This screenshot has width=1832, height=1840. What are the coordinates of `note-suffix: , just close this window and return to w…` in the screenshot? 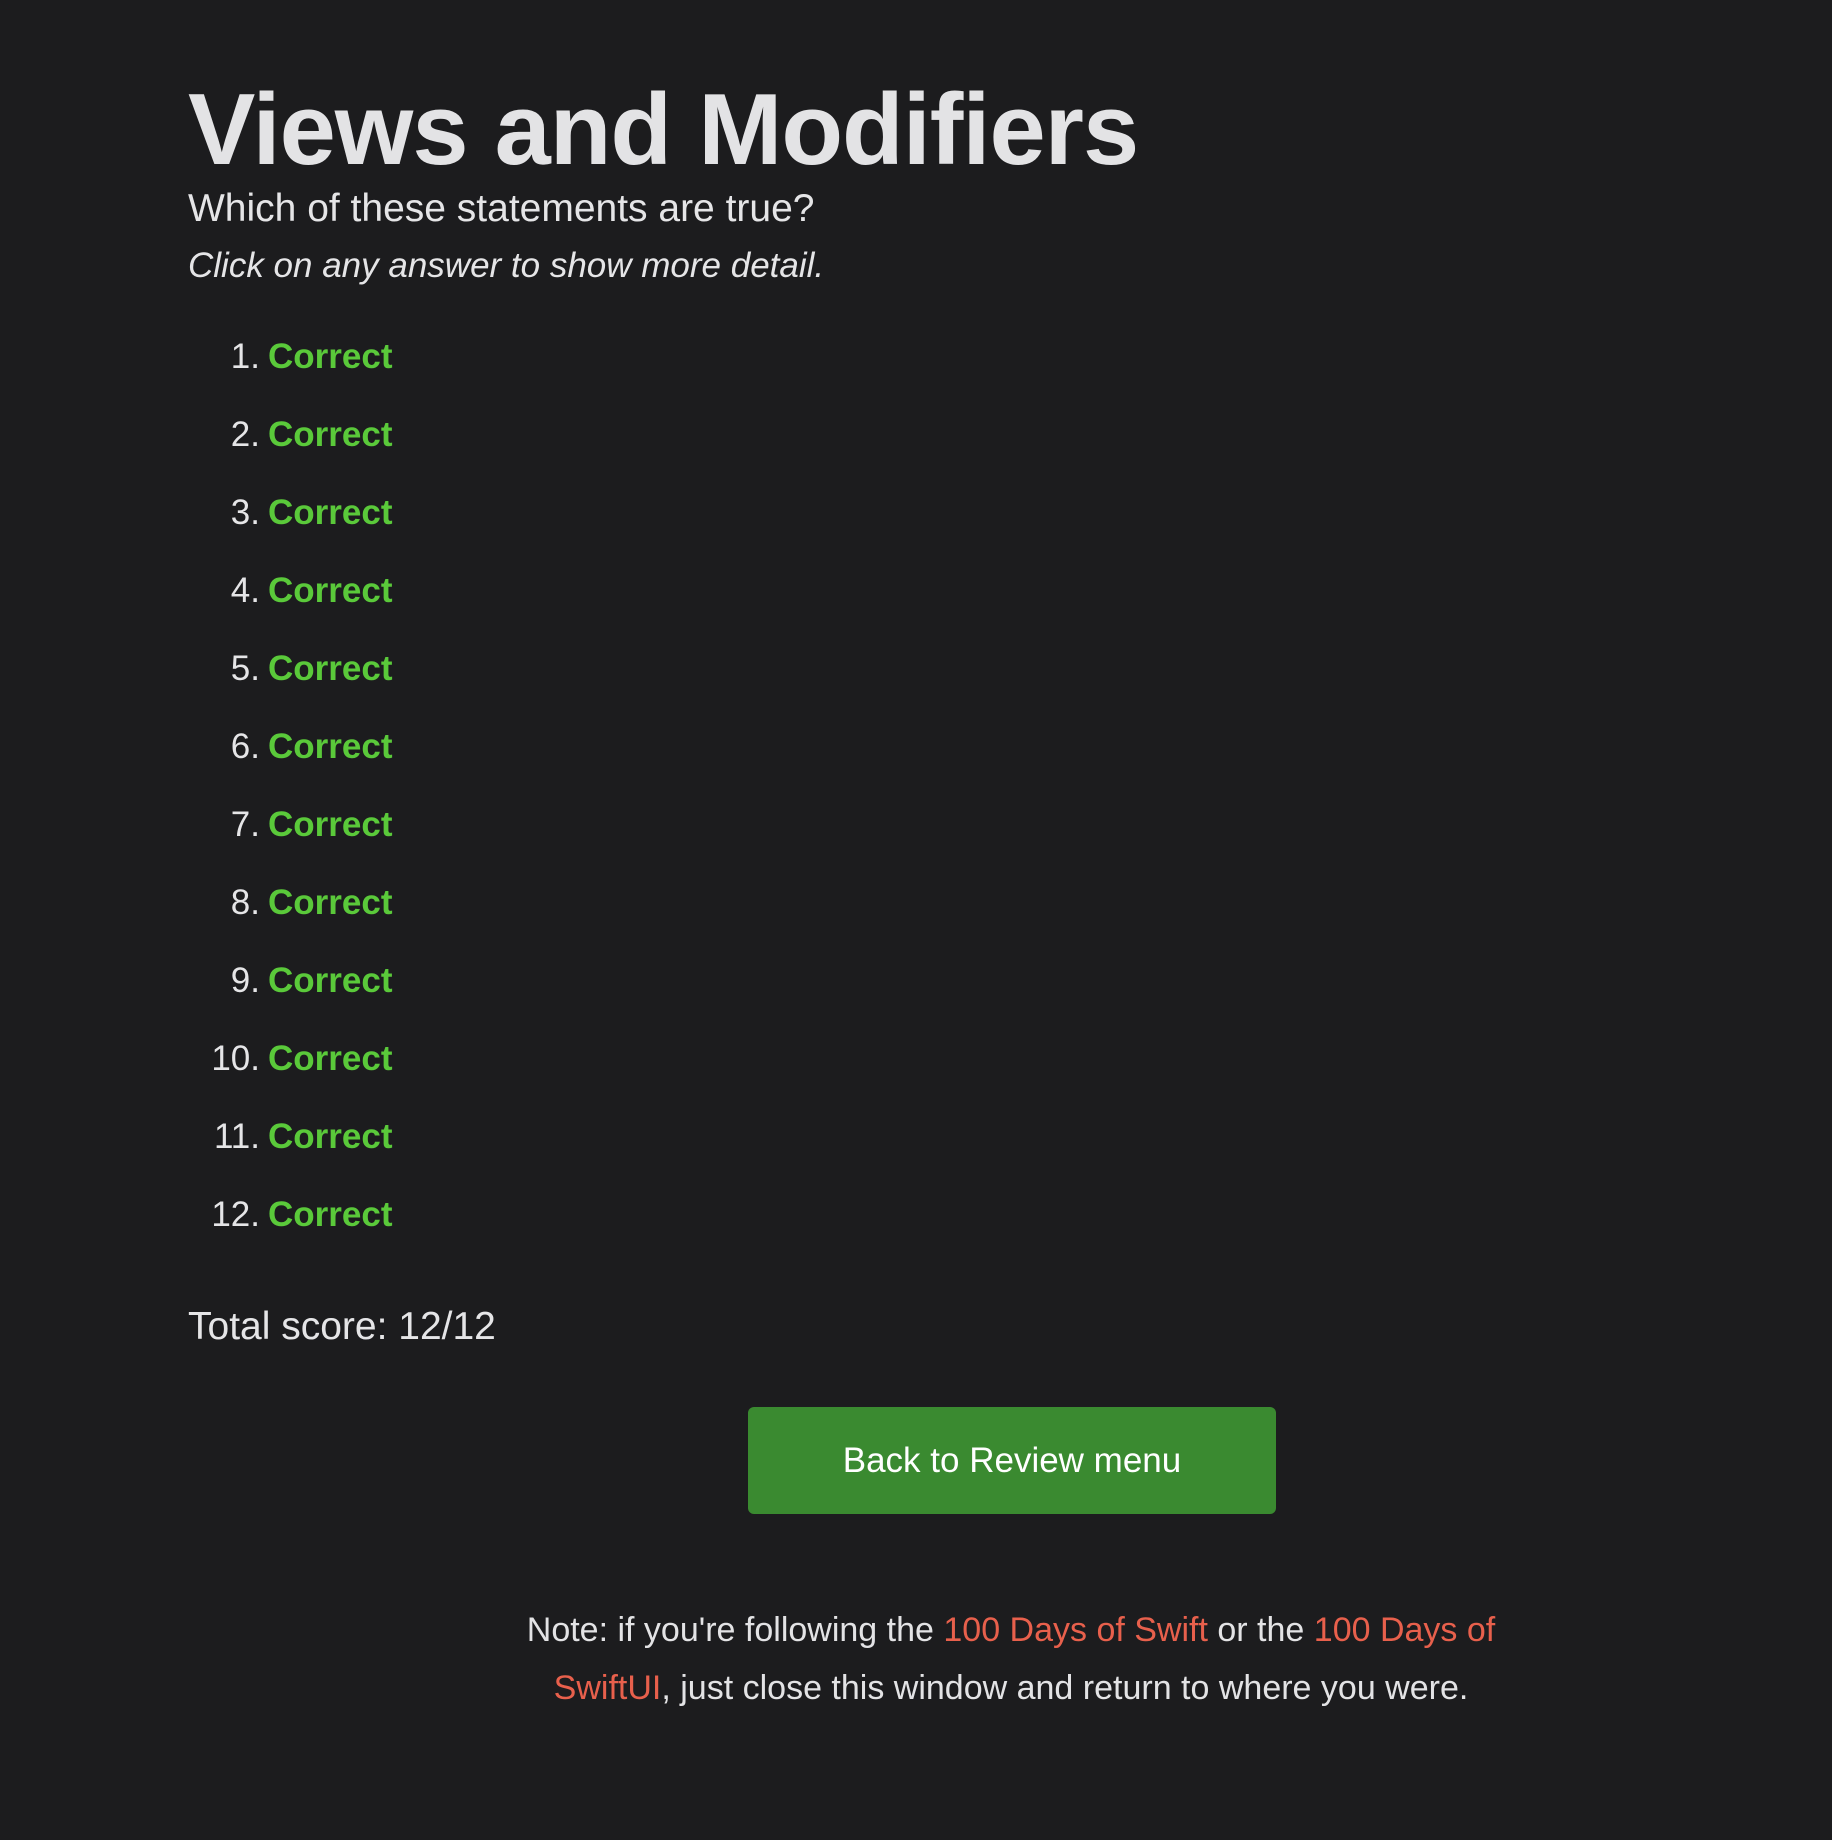 It's located at (1065, 1688).